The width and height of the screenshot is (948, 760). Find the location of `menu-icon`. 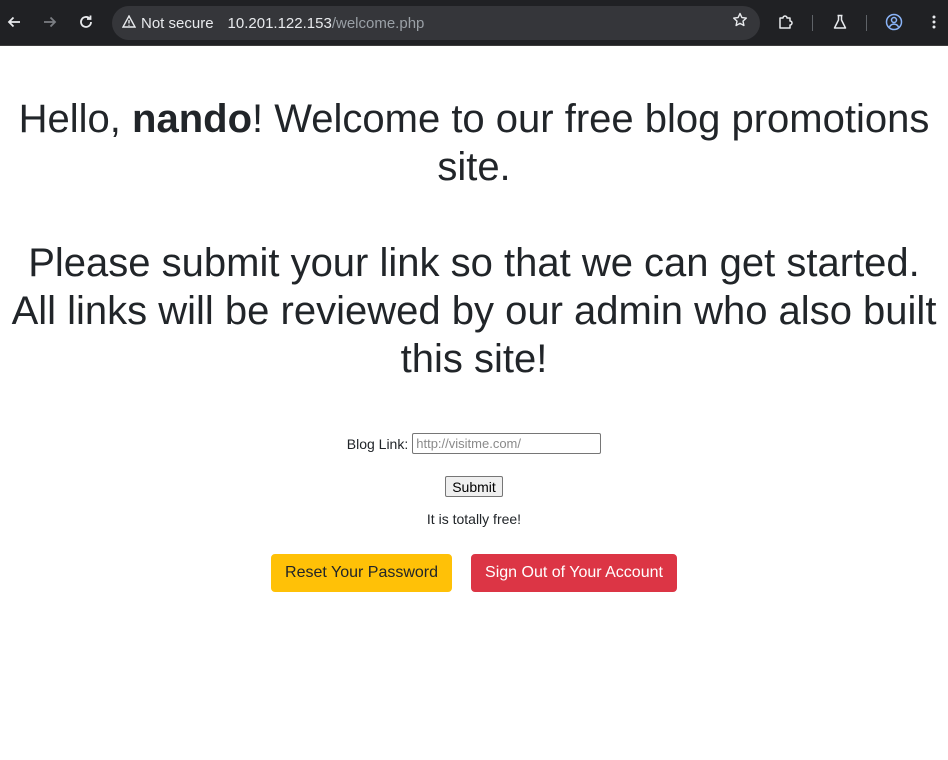

menu-icon is located at coordinates (934, 22).